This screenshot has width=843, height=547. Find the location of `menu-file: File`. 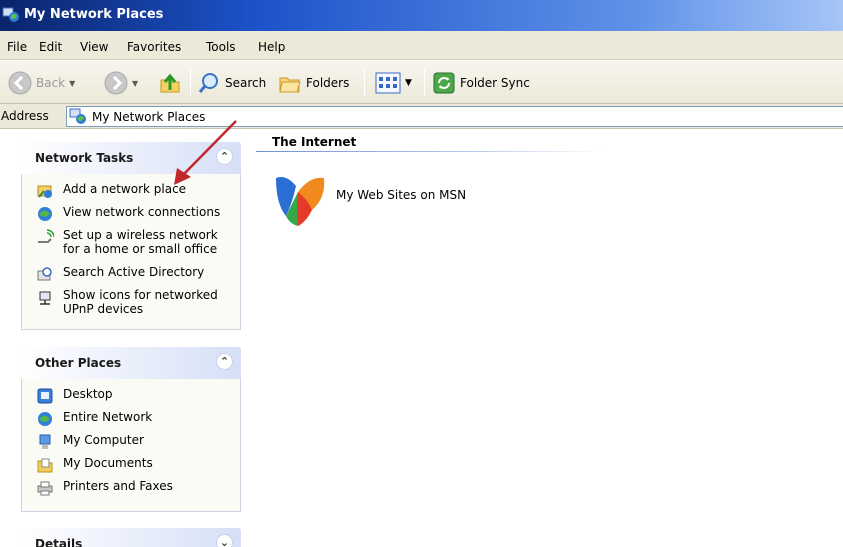

menu-file: File is located at coordinates (17, 47).